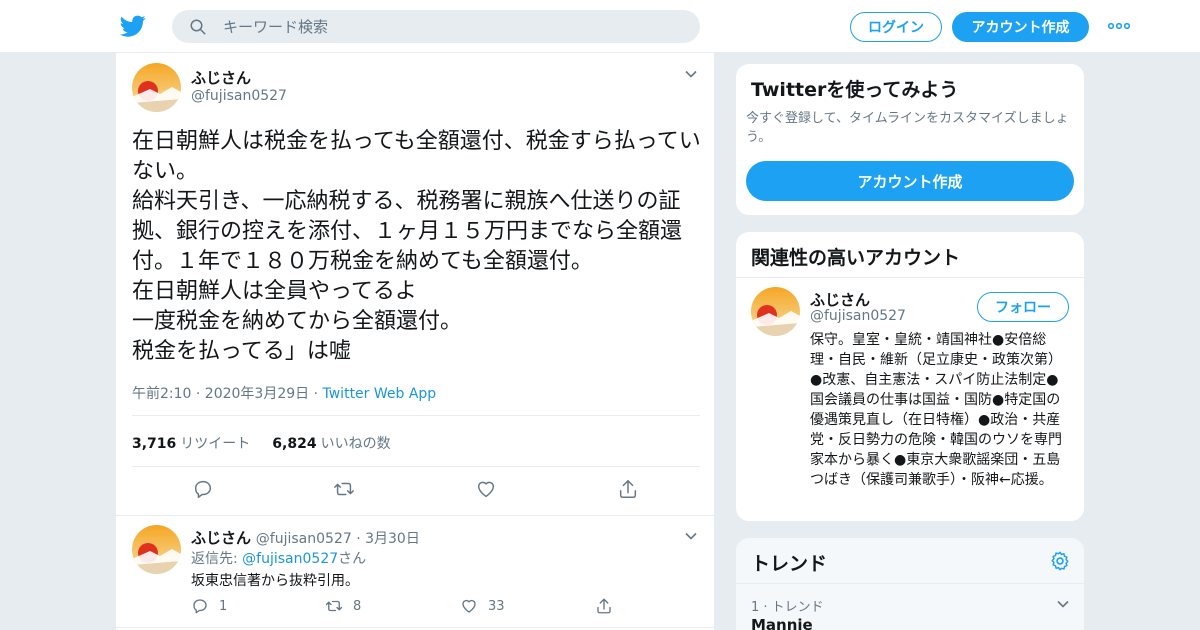  I want to click on trends-card: トレンド 1 · トレンド Mannie, so click(910, 583).